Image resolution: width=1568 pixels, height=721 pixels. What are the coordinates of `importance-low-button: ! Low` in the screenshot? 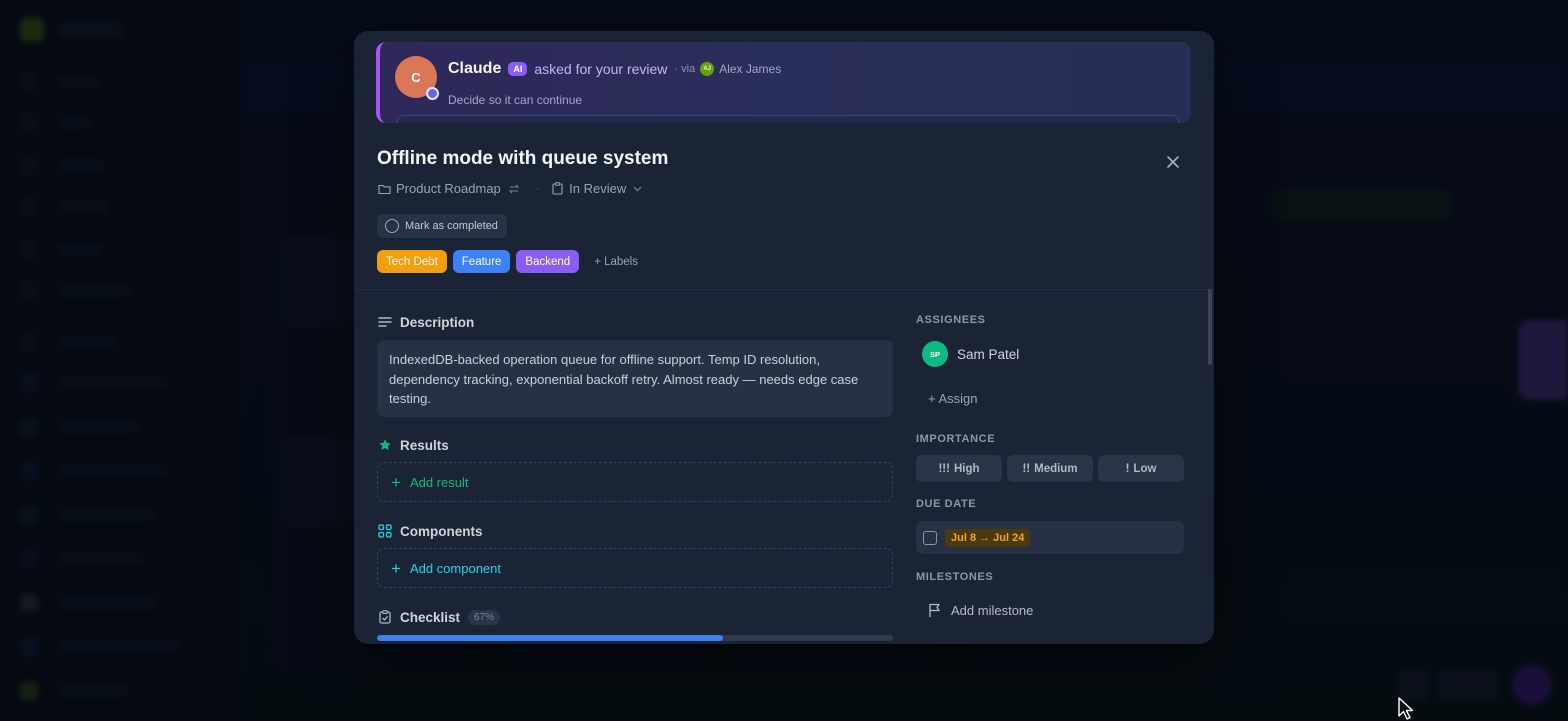 It's located at (1141, 468).